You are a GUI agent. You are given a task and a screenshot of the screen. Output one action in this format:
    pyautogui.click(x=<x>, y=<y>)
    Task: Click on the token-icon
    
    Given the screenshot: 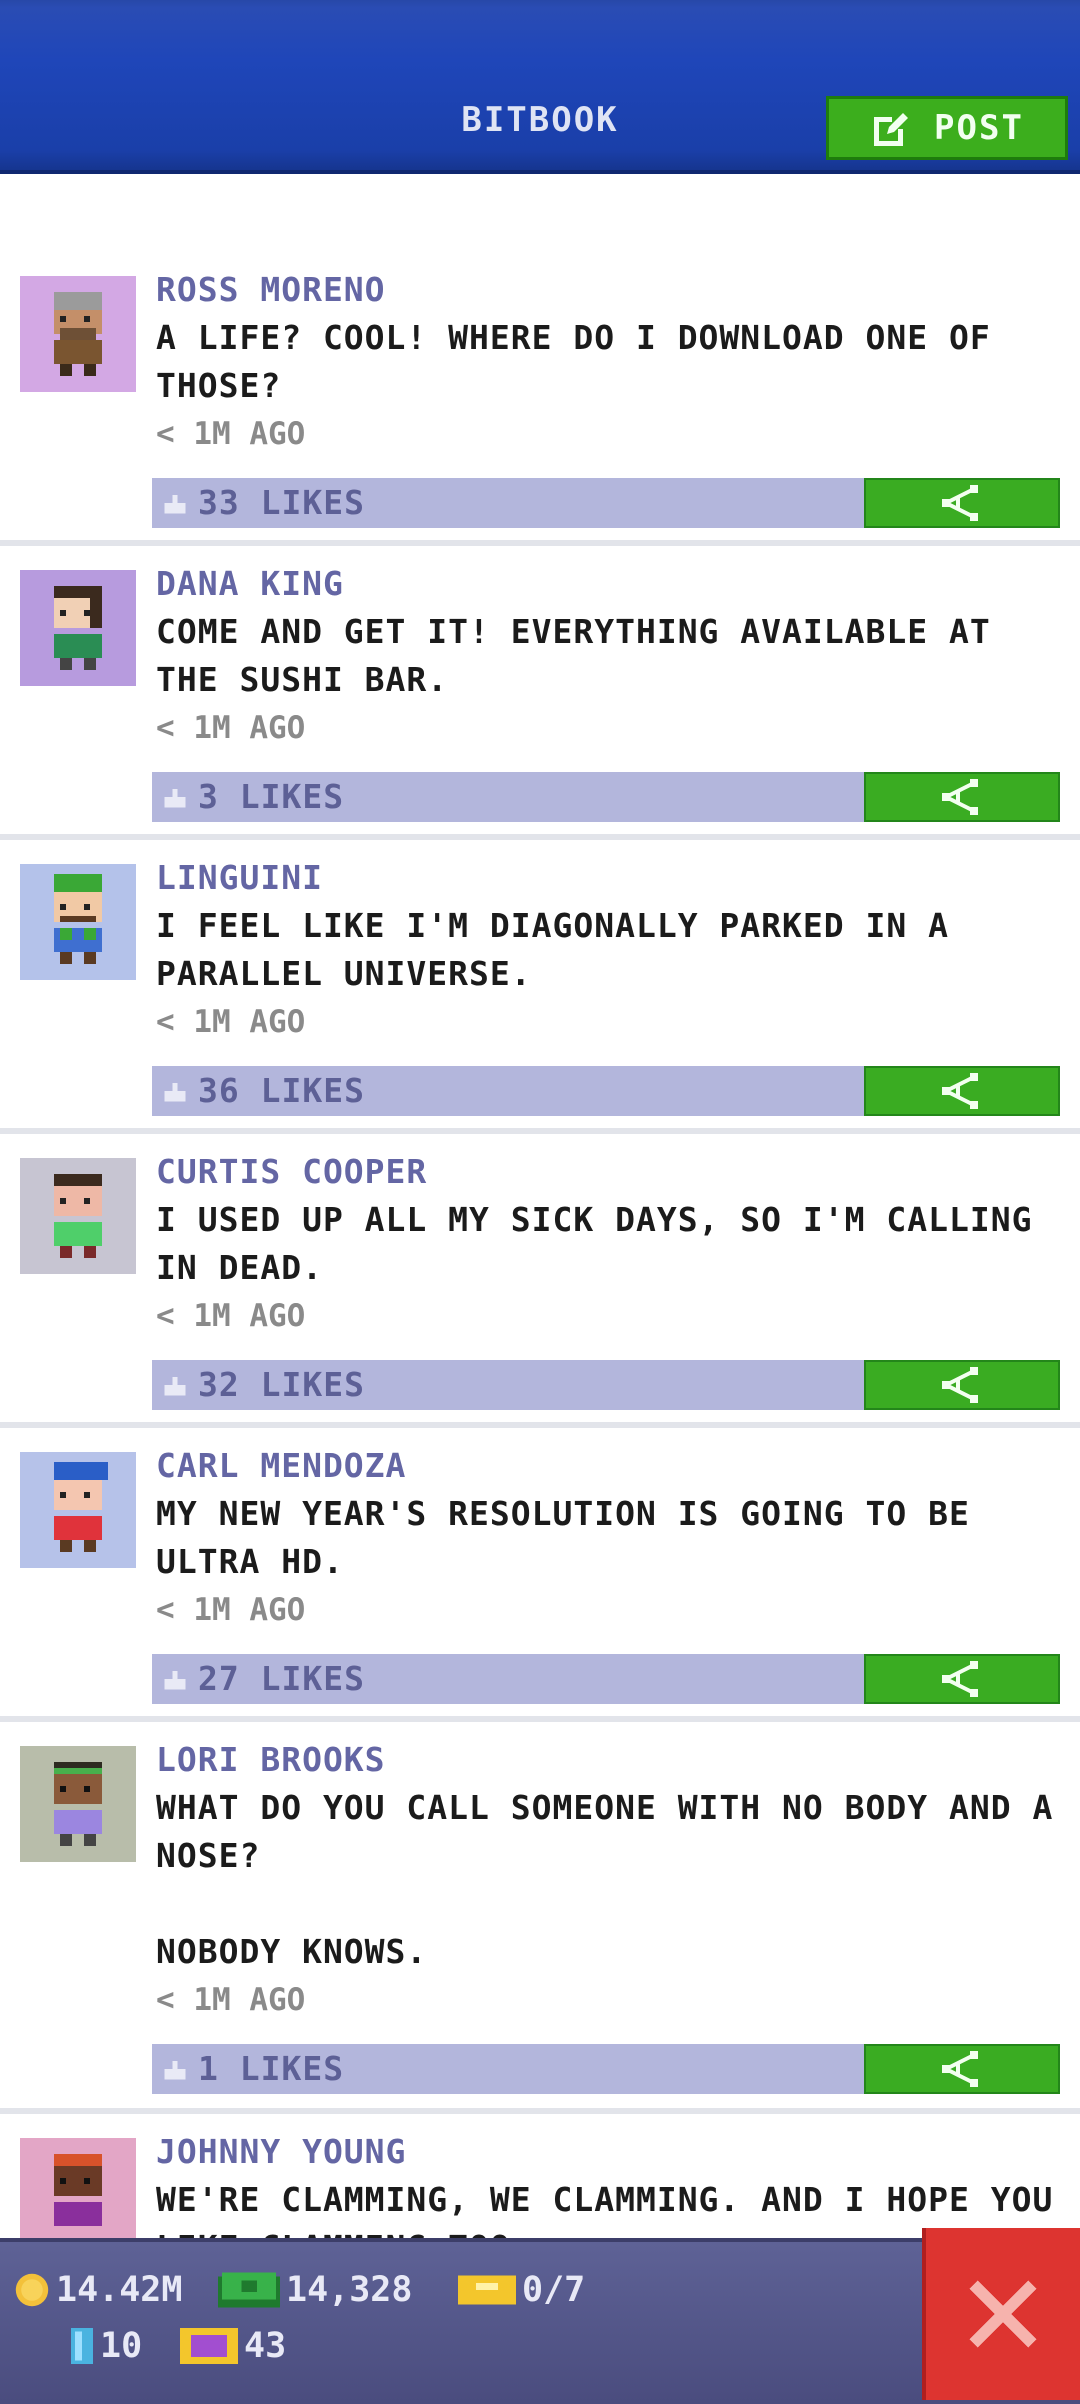 What is the action you would take?
    pyautogui.click(x=82, y=2346)
    